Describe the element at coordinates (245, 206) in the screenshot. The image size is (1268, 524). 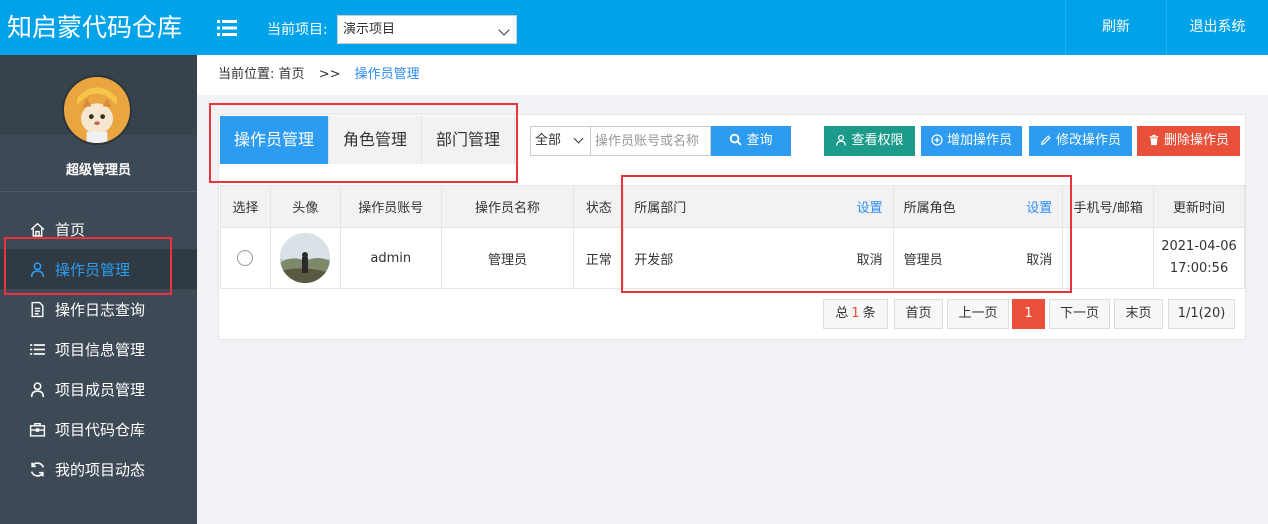
I see `col-select: 选择` at that location.